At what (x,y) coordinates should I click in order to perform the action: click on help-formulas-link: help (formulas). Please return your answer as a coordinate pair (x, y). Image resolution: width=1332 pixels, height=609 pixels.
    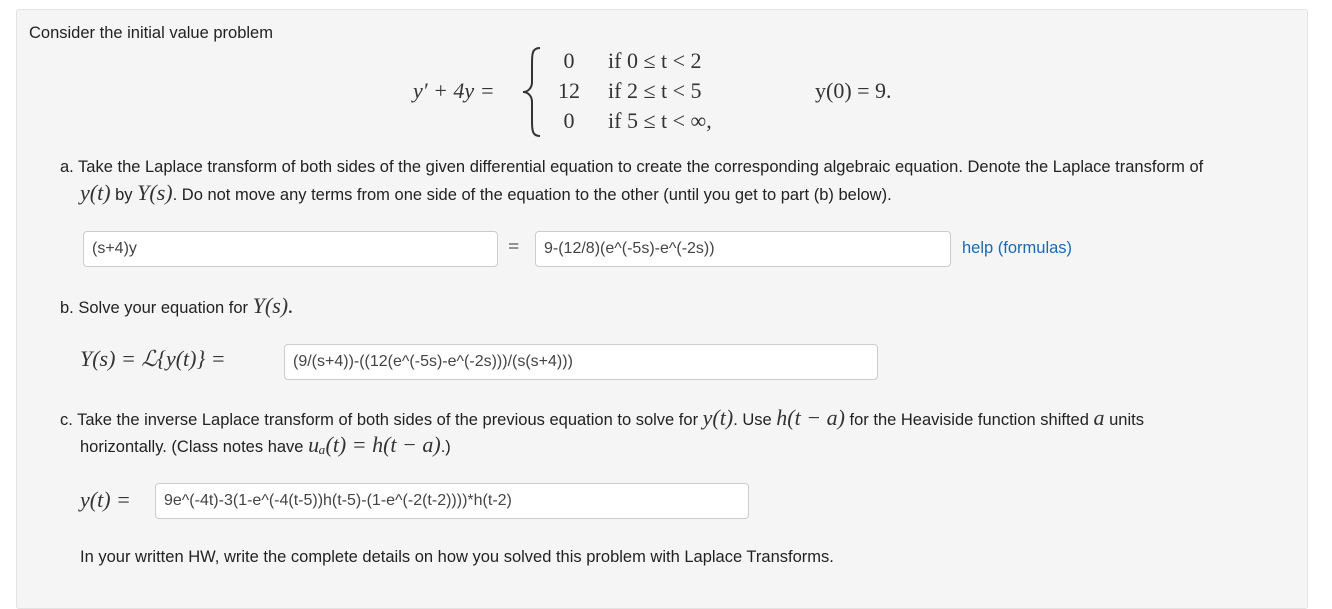
    Looking at the image, I should click on (1017, 248).